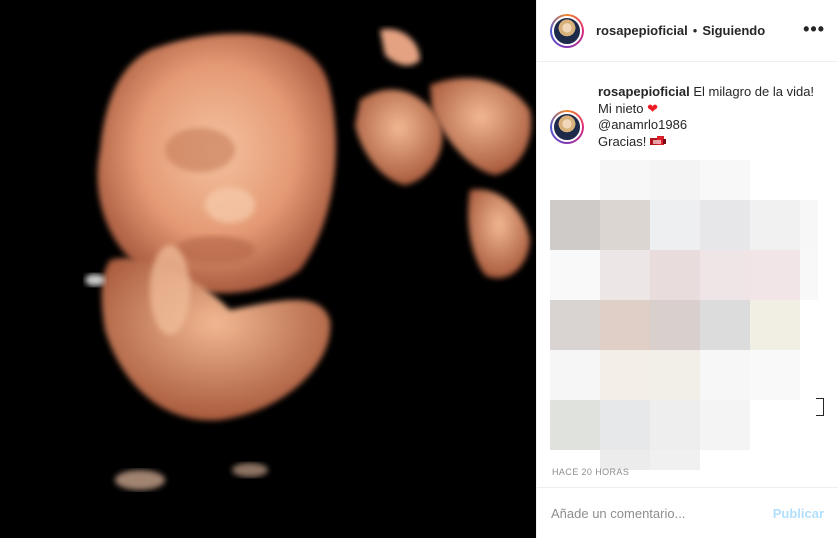 This screenshot has width=838, height=538. Describe the element at coordinates (658, 140) in the screenshot. I see `emoji-icon` at that location.